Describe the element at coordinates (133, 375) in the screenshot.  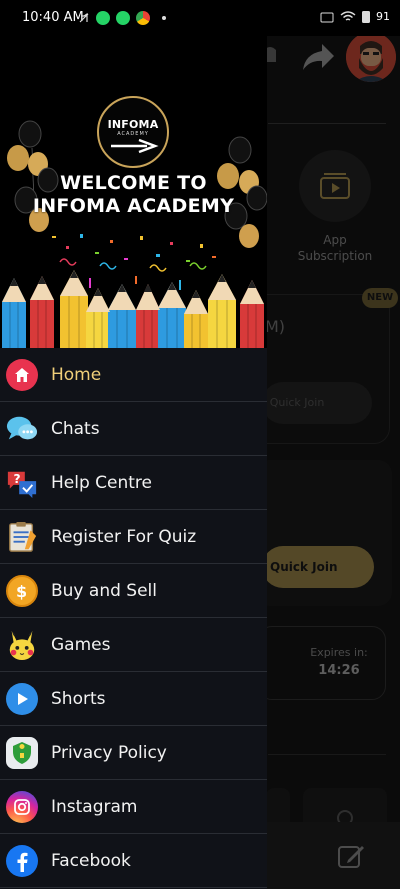
I see `menu-item-home: Home` at that location.